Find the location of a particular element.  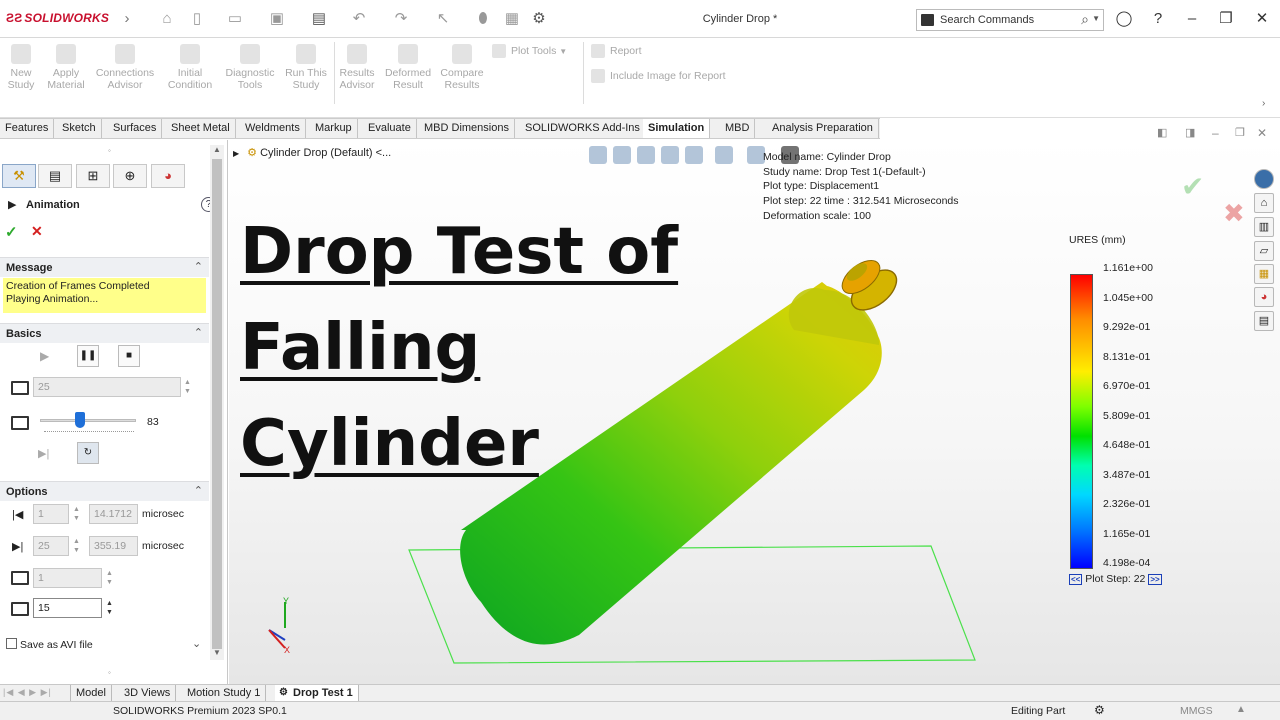

end-time-field: 355.19 is located at coordinates (113, 546).